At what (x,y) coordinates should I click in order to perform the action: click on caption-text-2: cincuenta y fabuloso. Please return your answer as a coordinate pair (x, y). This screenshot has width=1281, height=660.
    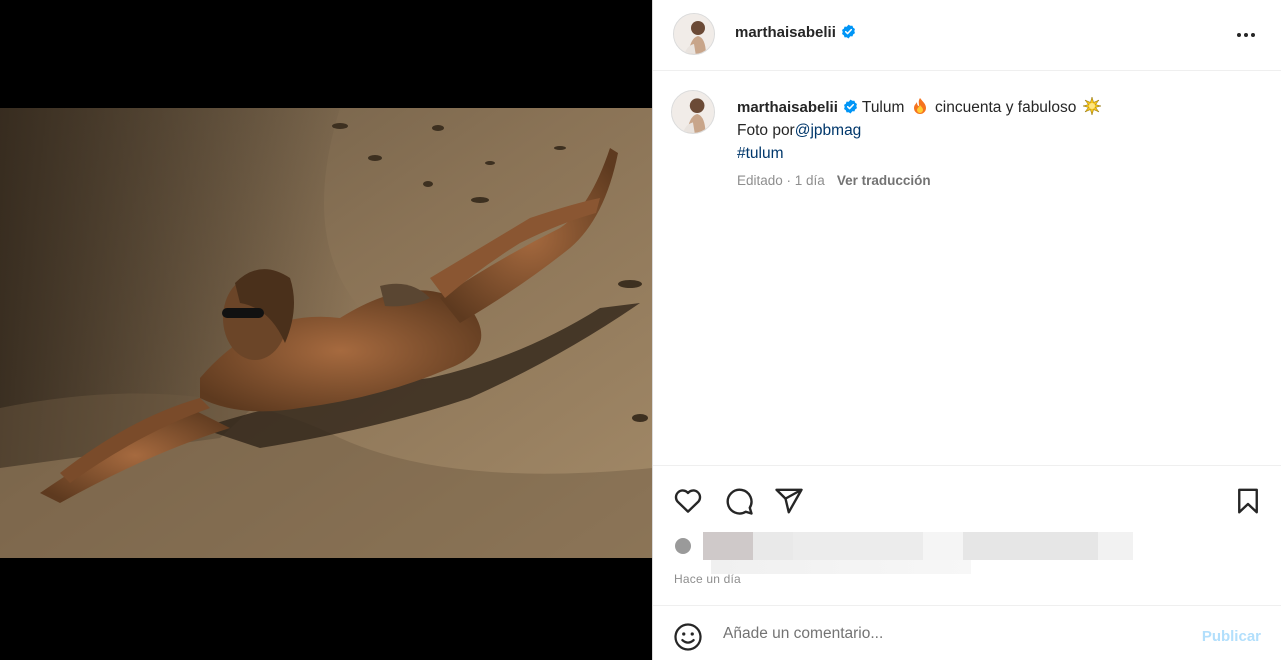
    Looking at the image, I should click on (1006, 107).